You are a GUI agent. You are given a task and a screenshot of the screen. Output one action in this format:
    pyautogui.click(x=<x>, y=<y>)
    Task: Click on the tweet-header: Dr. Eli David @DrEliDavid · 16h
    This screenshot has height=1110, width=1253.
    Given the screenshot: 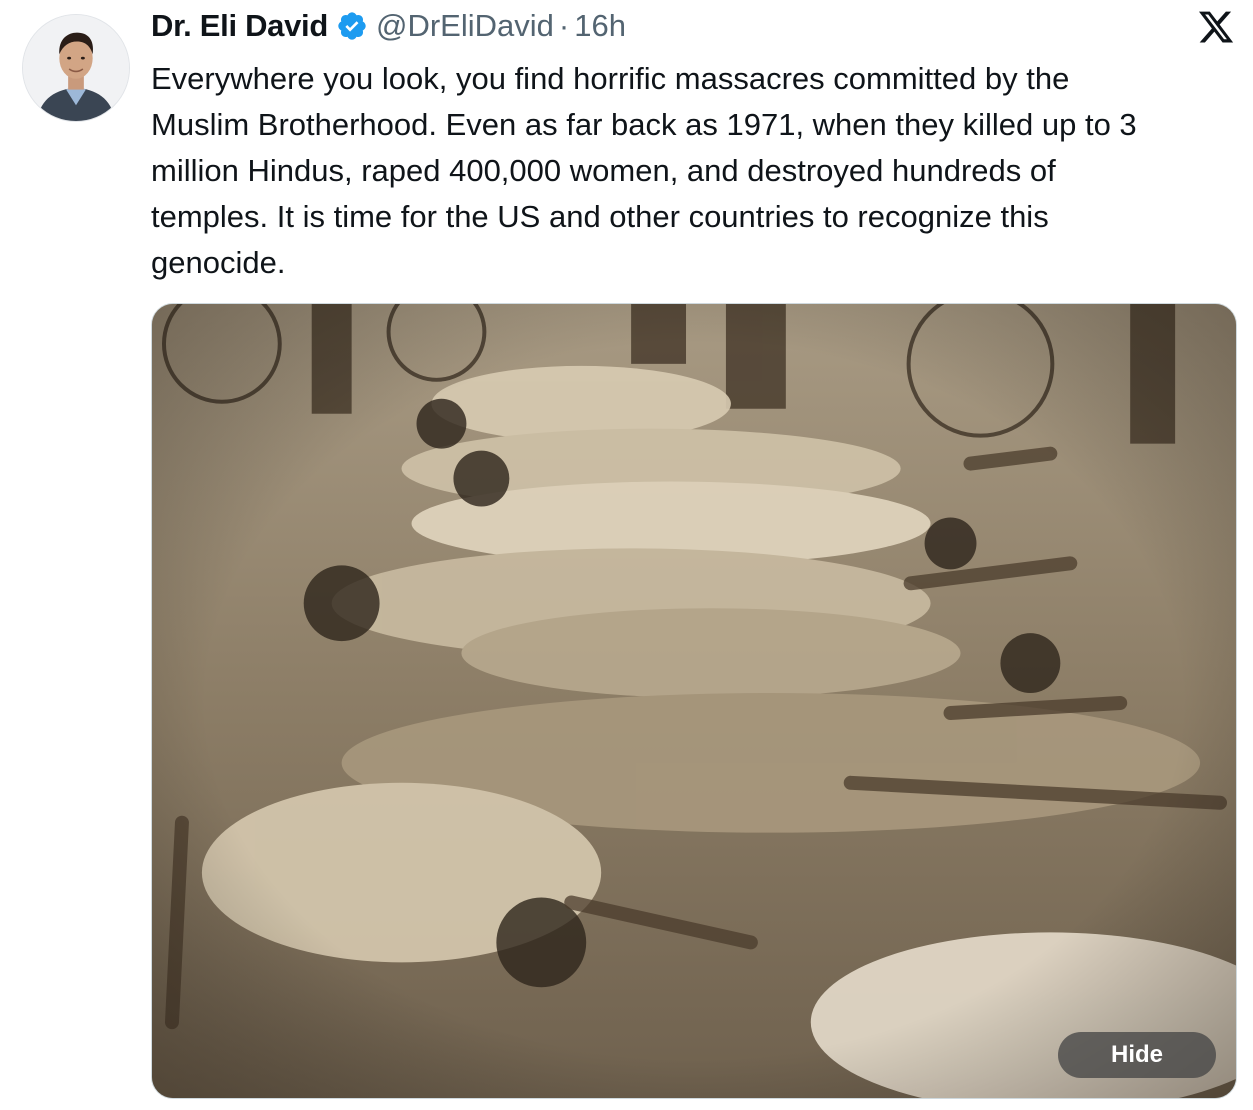 What is the action you would take?
    pyautogui.click(x=388, y=26)
    